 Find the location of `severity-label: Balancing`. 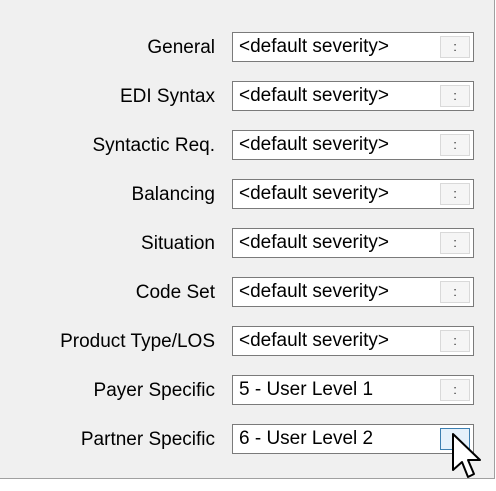

severity-label: Balancing is located at coordinates (173, 194).